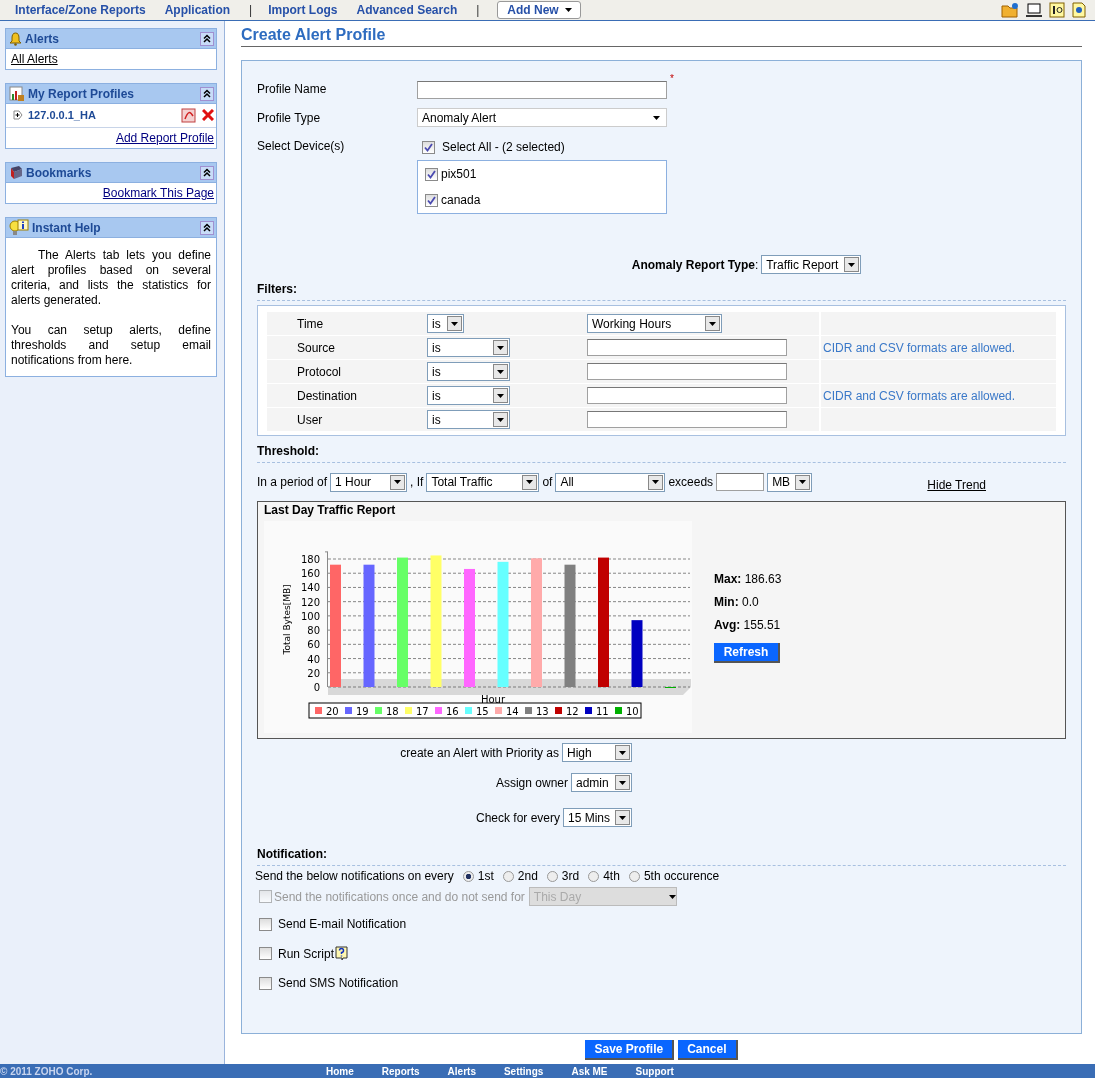 The width and height of the screenshot is (1095, 1078). Describe the element at coordinates (747, 653) in the screenshot. I see `refresh-button: Refresh` at that location.